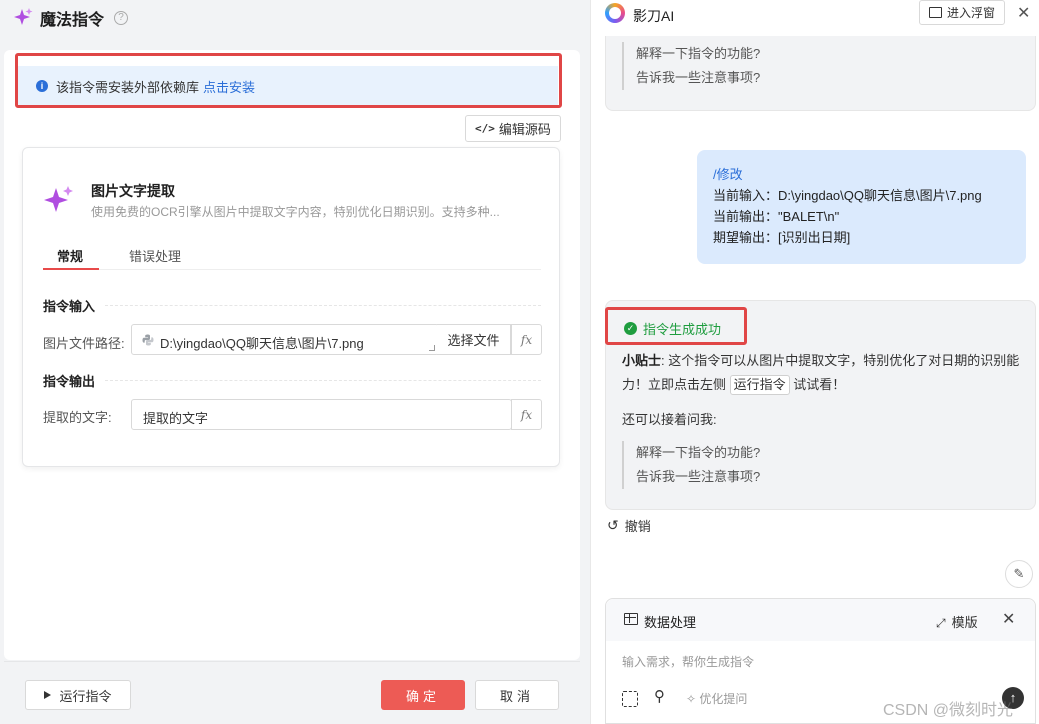 The image size is (1039, 724). Describe the element at coordinates (485, 128) in the screenshot. I see `code-icon: </>` at that location.